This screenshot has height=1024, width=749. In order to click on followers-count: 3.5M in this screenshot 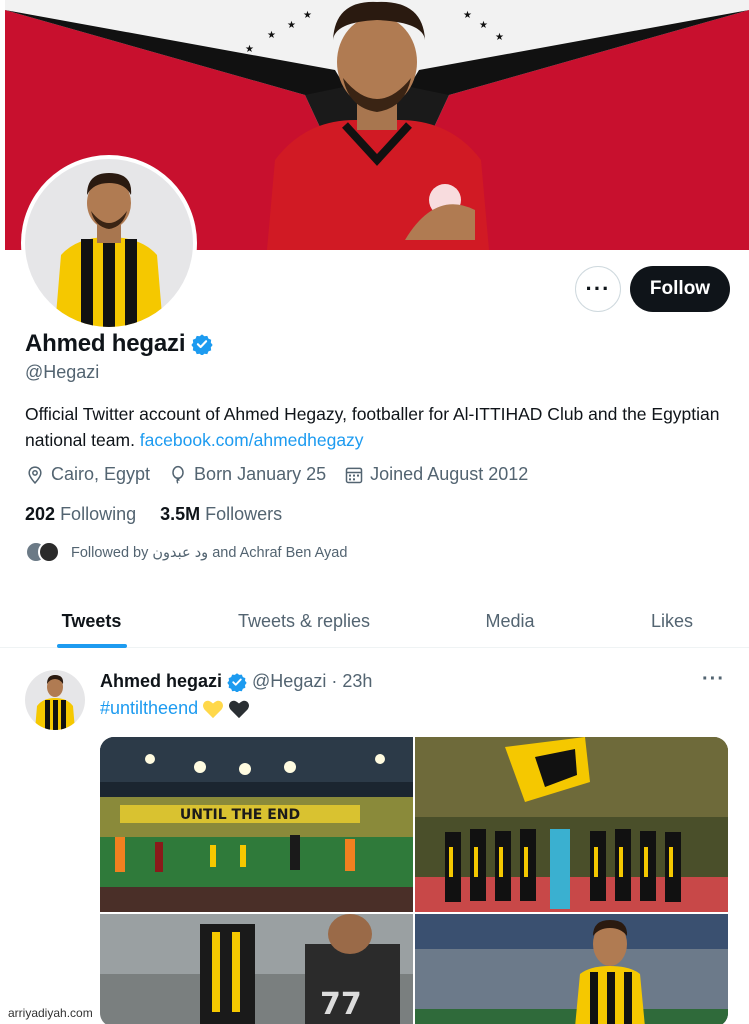, I will do `click(180, 514)`.